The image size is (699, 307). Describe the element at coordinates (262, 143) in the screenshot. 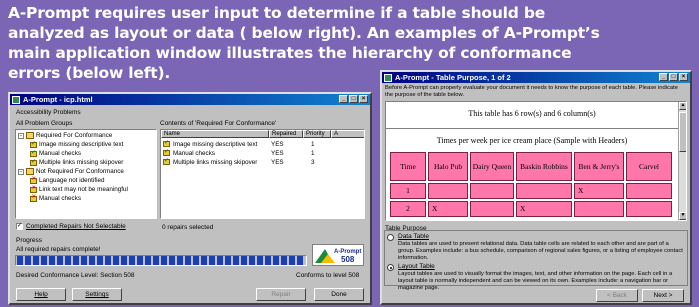

I see `table-row: Image missing descriptive text YES 1` at that location.